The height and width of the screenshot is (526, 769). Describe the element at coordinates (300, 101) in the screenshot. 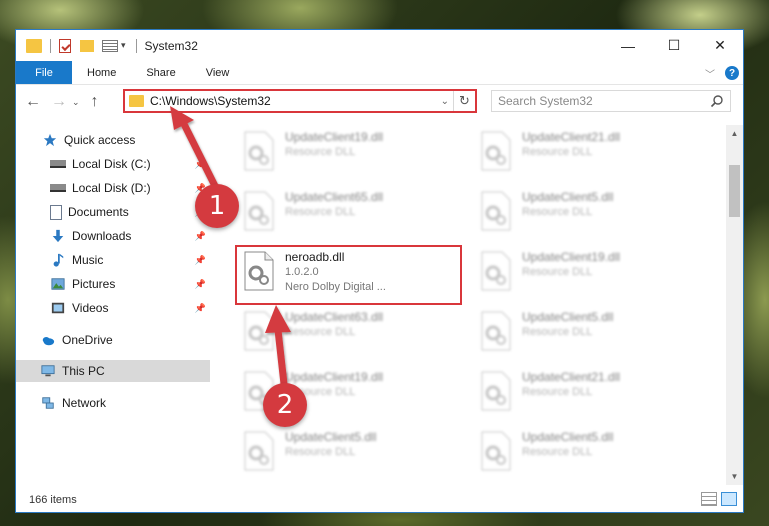

I see `address-bar: C:\Windows\System32 ⌄ ↻` at that location.